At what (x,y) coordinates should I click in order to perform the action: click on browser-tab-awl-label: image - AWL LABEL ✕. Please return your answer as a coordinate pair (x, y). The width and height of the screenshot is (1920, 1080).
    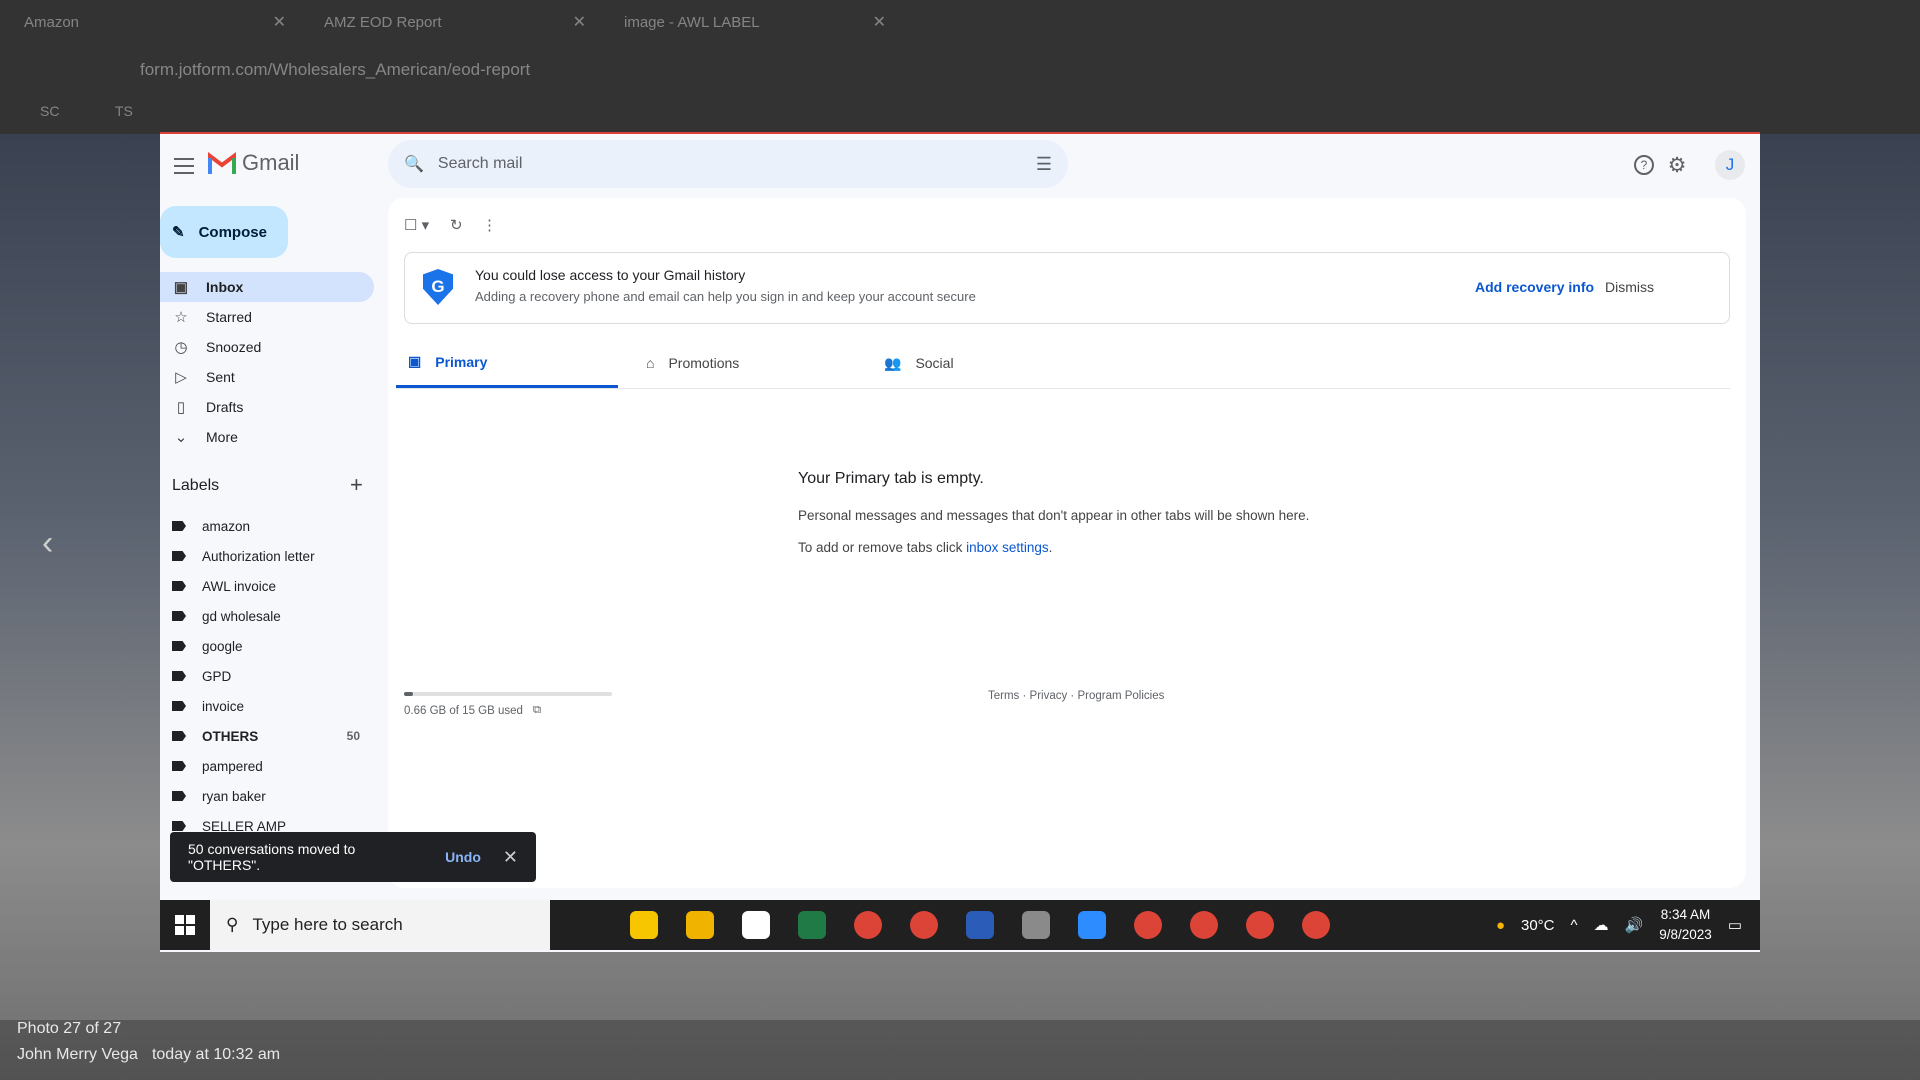
    Looking at the image, I should click on (755, 22).